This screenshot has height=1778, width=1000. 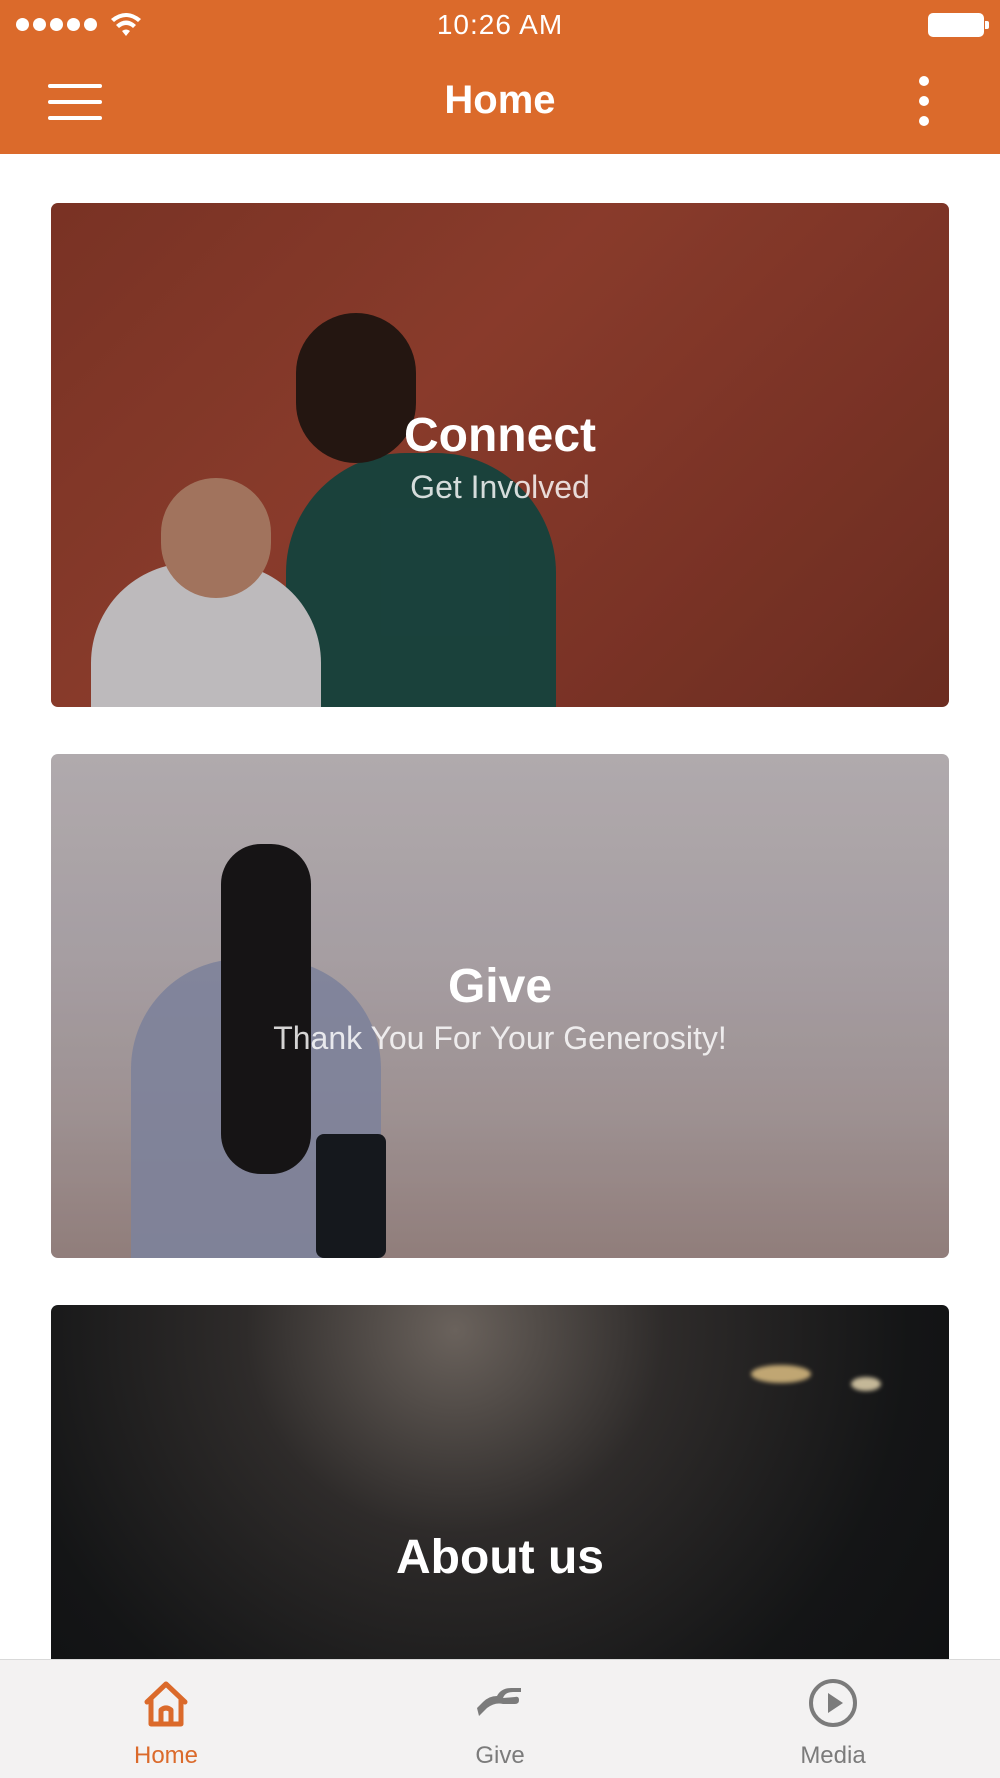 I want to click on card-photo-detail, so click(x=866, y=1384).